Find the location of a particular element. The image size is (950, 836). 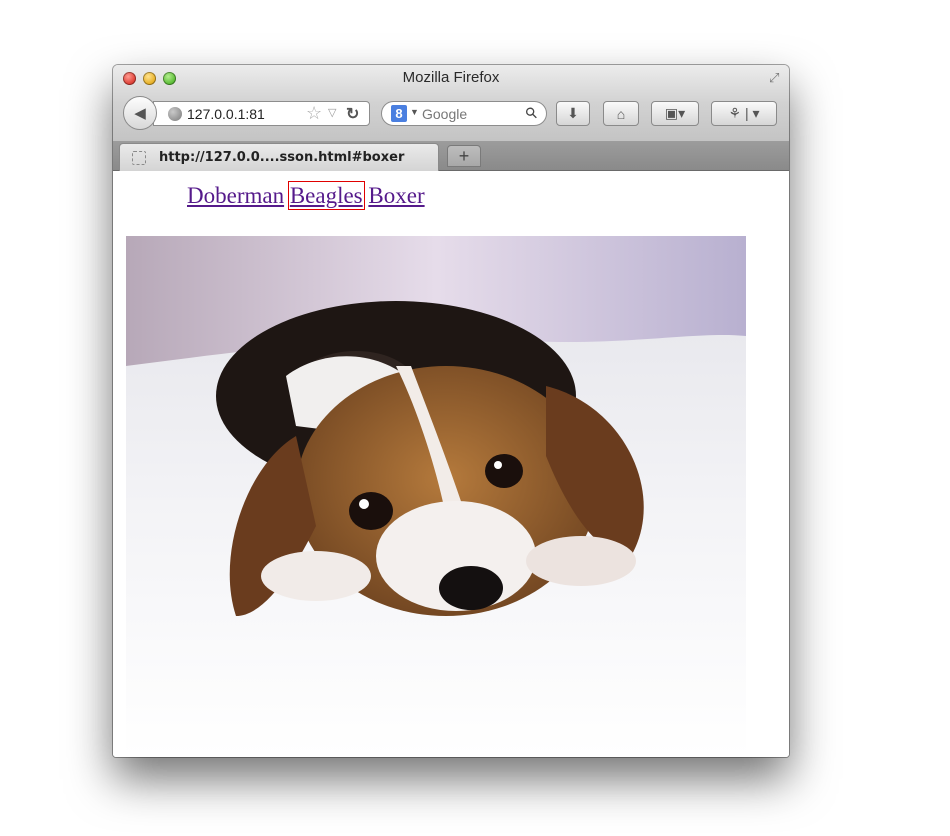

search-input: Google is located at coordinates (444, 114).